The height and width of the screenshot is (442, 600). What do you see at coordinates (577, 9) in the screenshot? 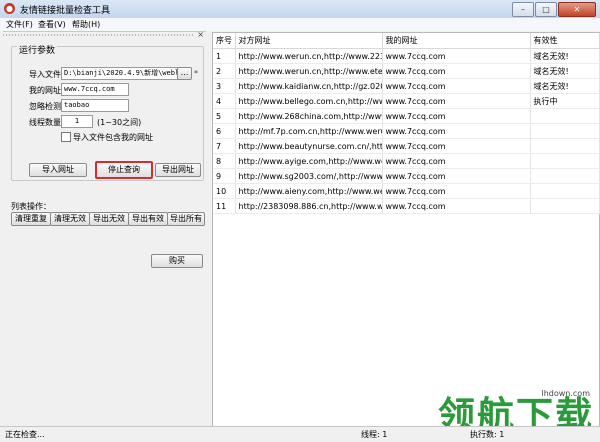
I see `close-button: ✕` at bounding box center [577, 9].